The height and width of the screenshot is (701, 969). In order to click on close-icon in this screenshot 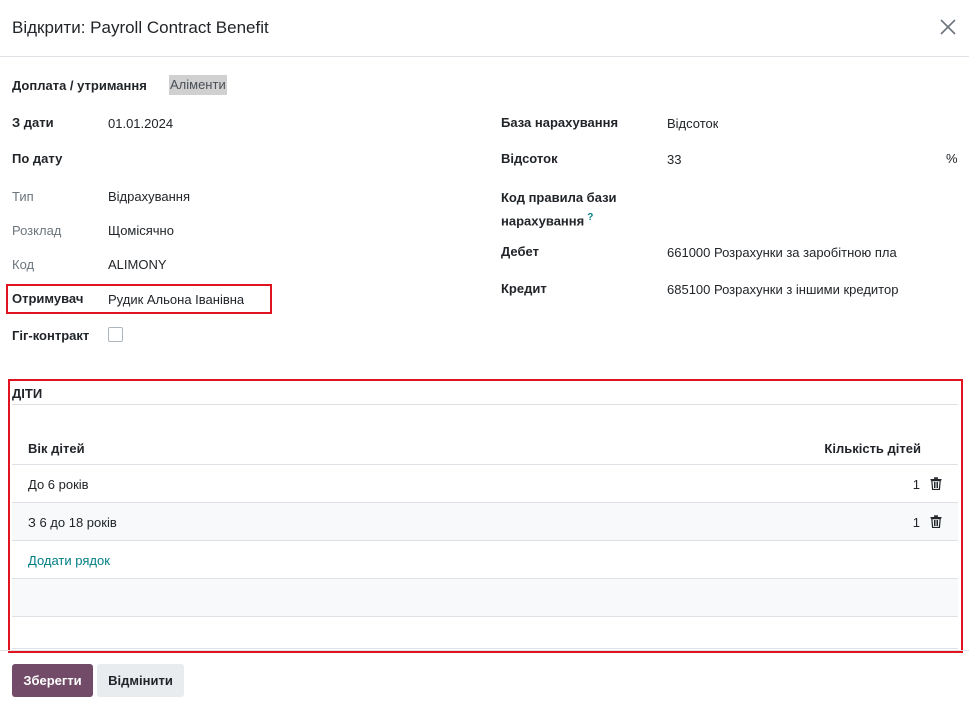, I will do `click(948, 27)`.